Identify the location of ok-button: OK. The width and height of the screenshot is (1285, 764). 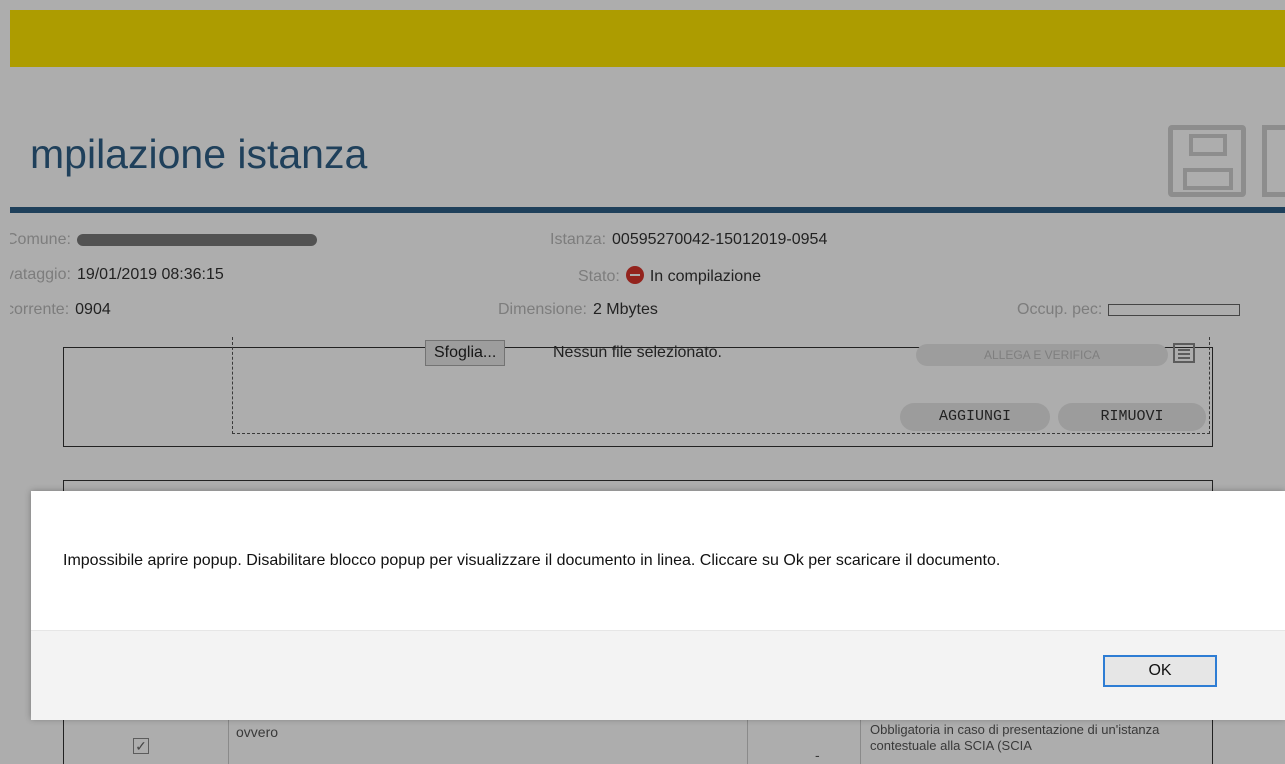
(1160, 671).